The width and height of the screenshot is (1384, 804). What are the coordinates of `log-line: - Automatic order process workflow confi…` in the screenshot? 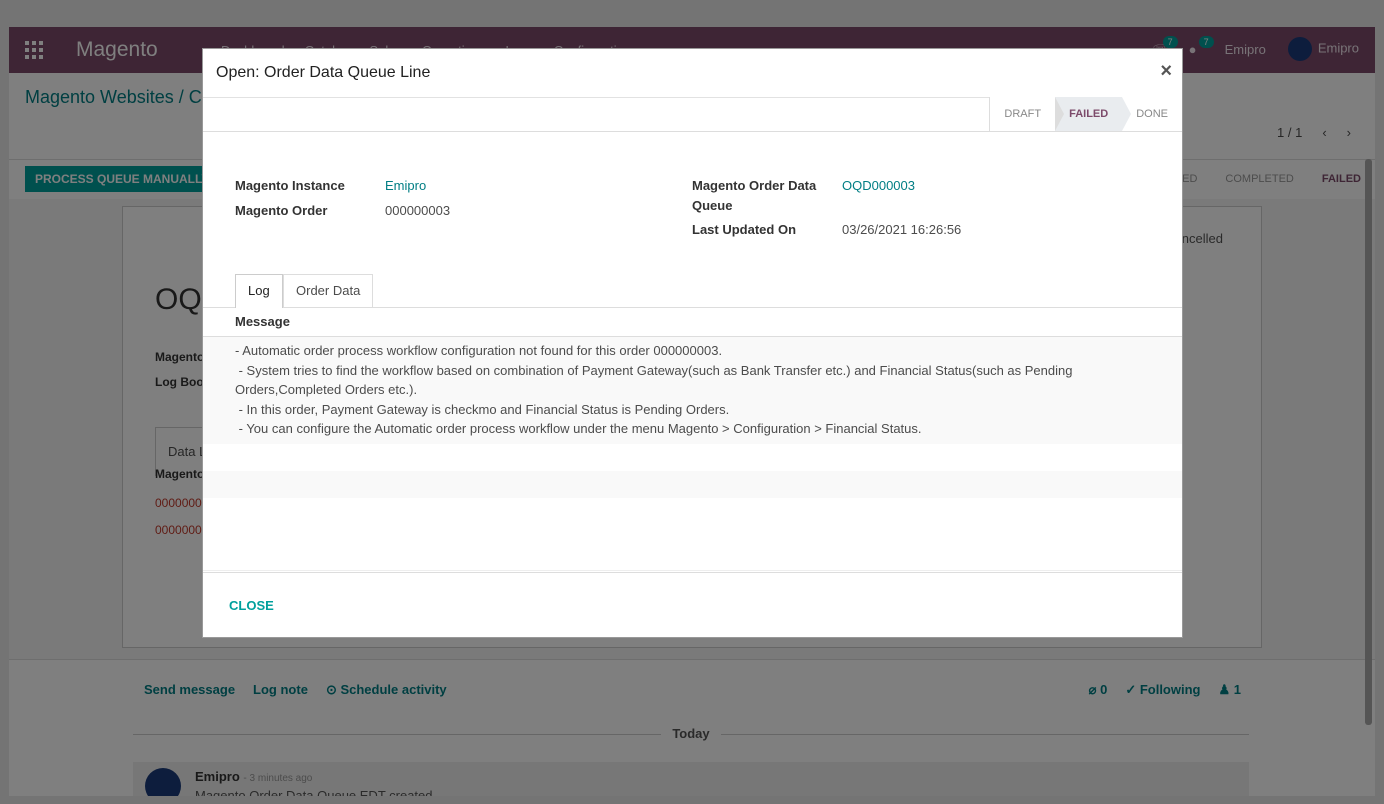 It's located at (479, 350).